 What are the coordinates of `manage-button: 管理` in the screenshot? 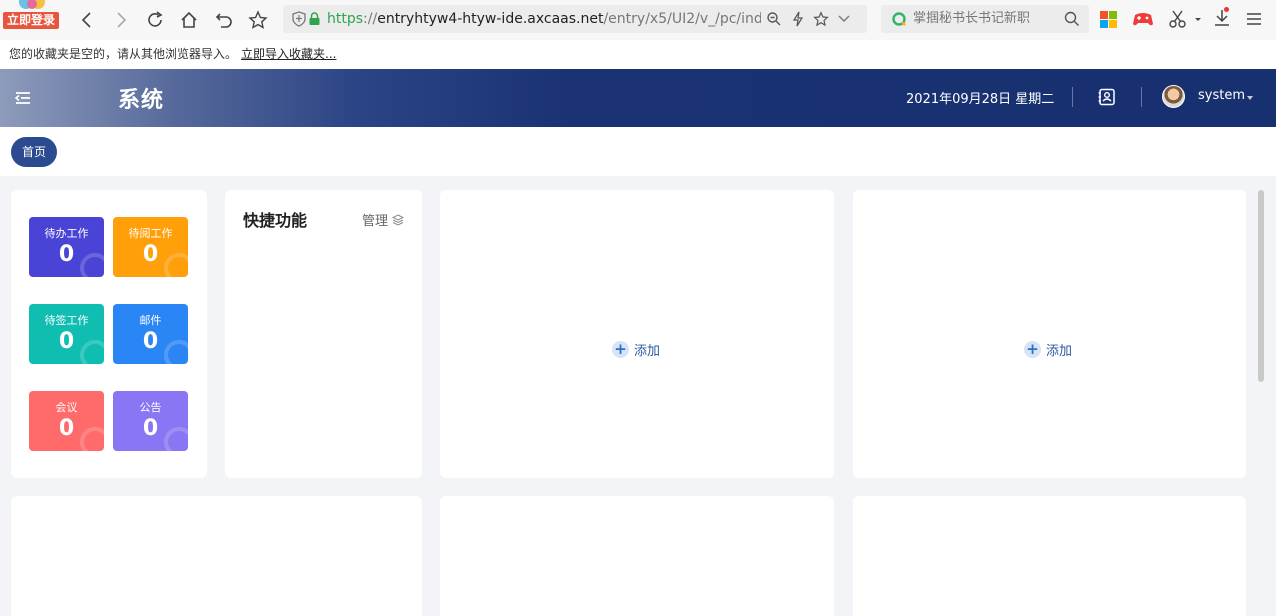 It's located at (383, 219).